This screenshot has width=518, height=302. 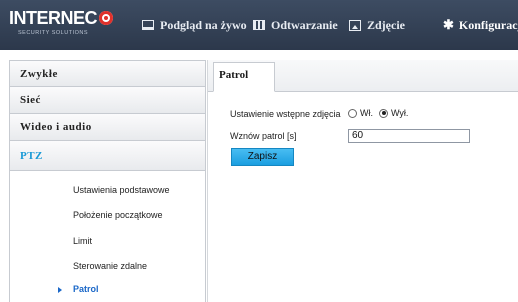 What do you see at coordinates (110, 266) in the screenshot?
I see `submenu-remote-control: Sterowanie zdalne` at bounding box center [110, 266].